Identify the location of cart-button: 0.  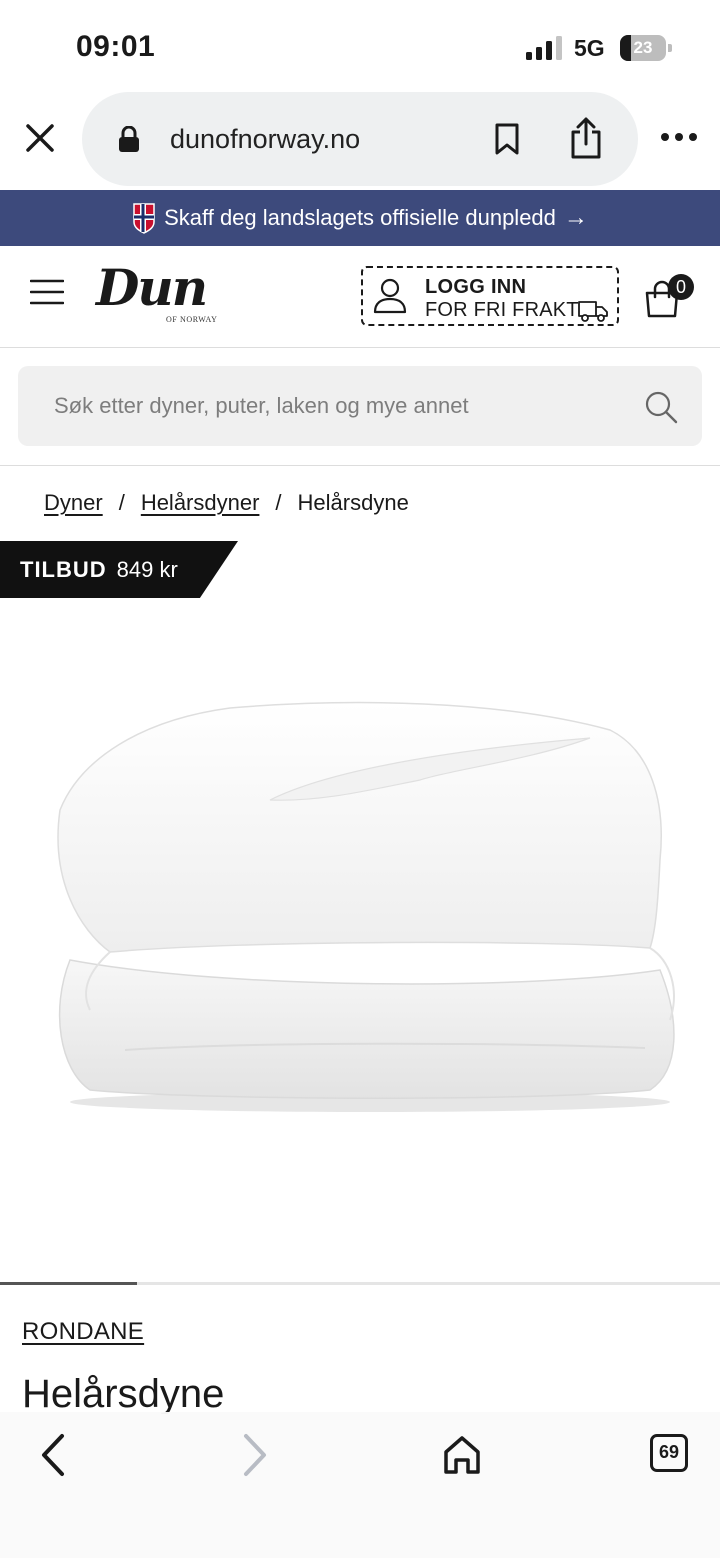
(671, 295).